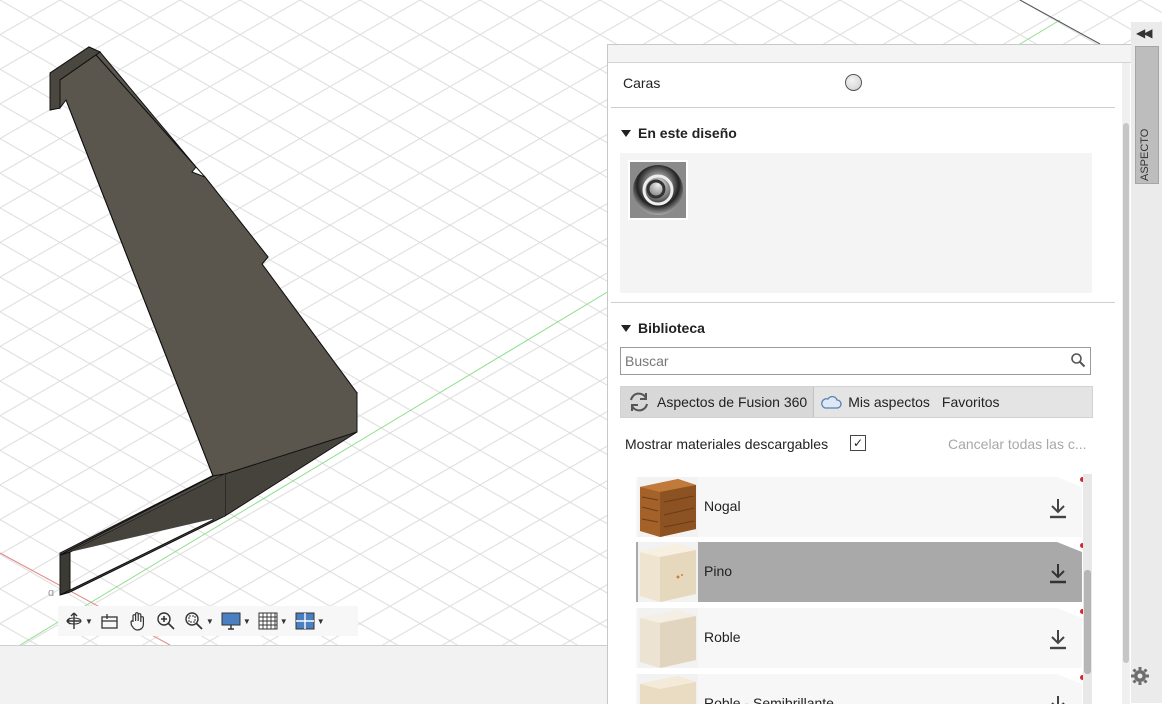 The image size is (1162, 704). What do you see at coordinates (305, 621) in the screenshot?
I see `viewports-icon` at bounding box center [305, 621].